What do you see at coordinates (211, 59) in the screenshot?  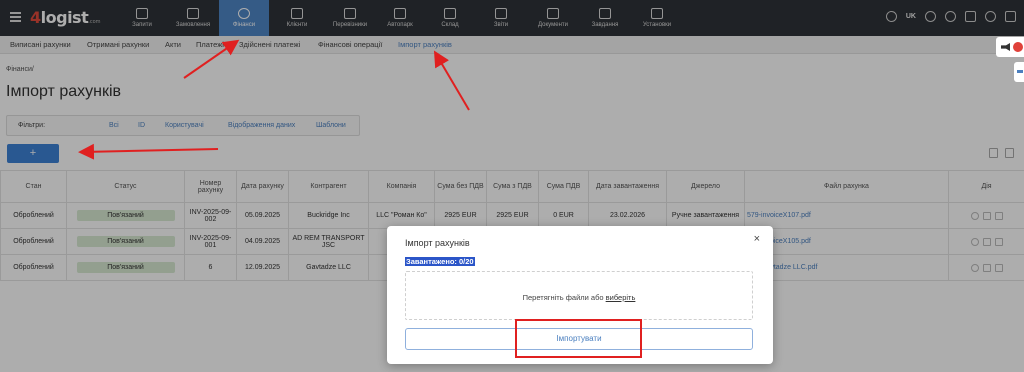 I see `arrow-to-finance` at bounding box center [211, 59].